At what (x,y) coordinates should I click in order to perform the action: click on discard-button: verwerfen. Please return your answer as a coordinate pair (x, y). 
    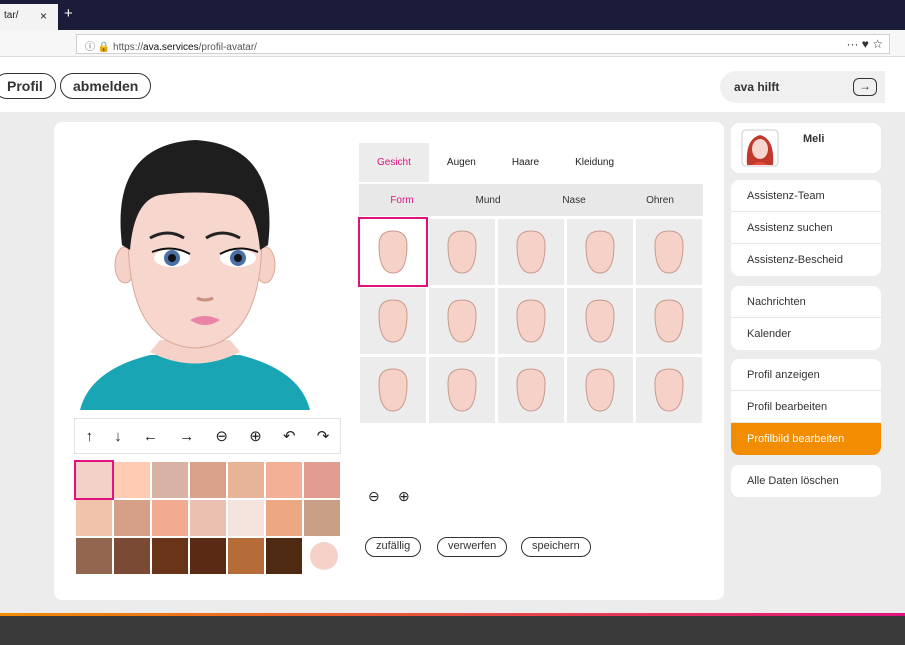
    Looking at the image, I should click on (472, 547).